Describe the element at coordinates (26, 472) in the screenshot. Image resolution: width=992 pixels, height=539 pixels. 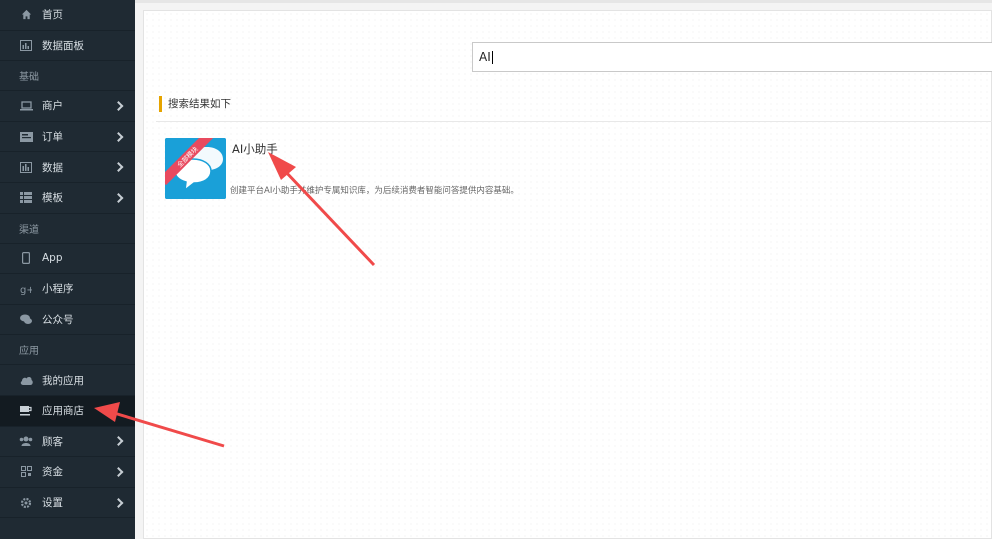
I see `qrcode-icon` at that location.